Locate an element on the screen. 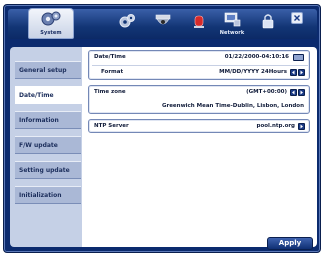  dome-camera-icon is located at coordinates (163, 19).